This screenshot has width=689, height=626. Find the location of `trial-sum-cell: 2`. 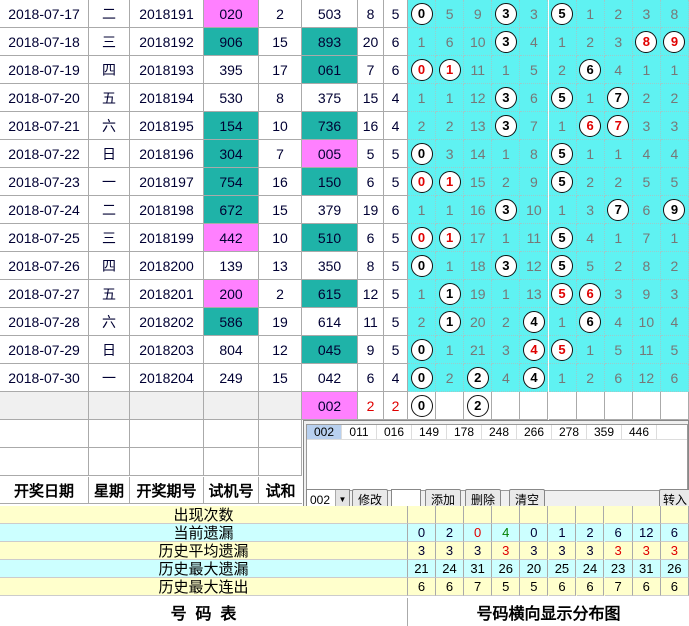

trial-sum-cell: 2 is located at coordinates (280, 294).